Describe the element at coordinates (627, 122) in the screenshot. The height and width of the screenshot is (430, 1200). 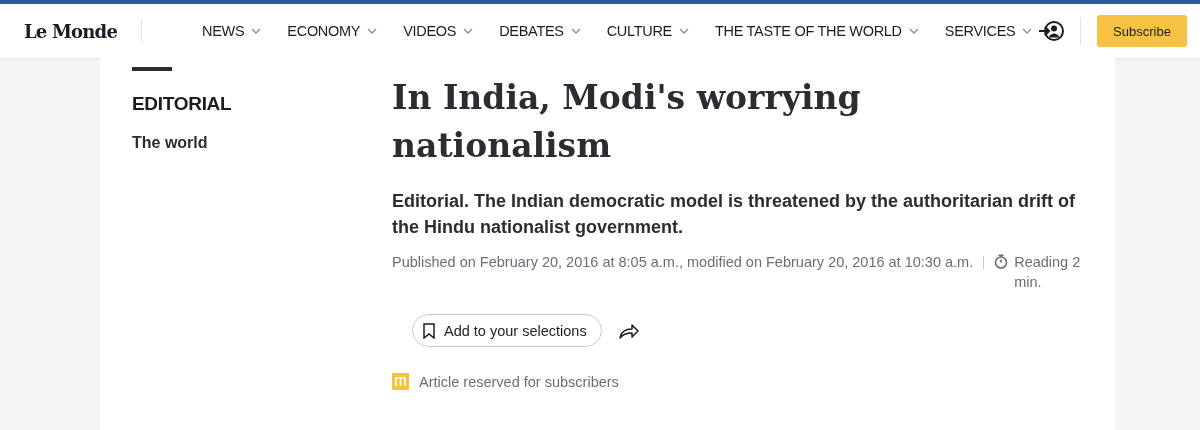
I see `article-title: In India, Modi's worrying nationalism` at that location.